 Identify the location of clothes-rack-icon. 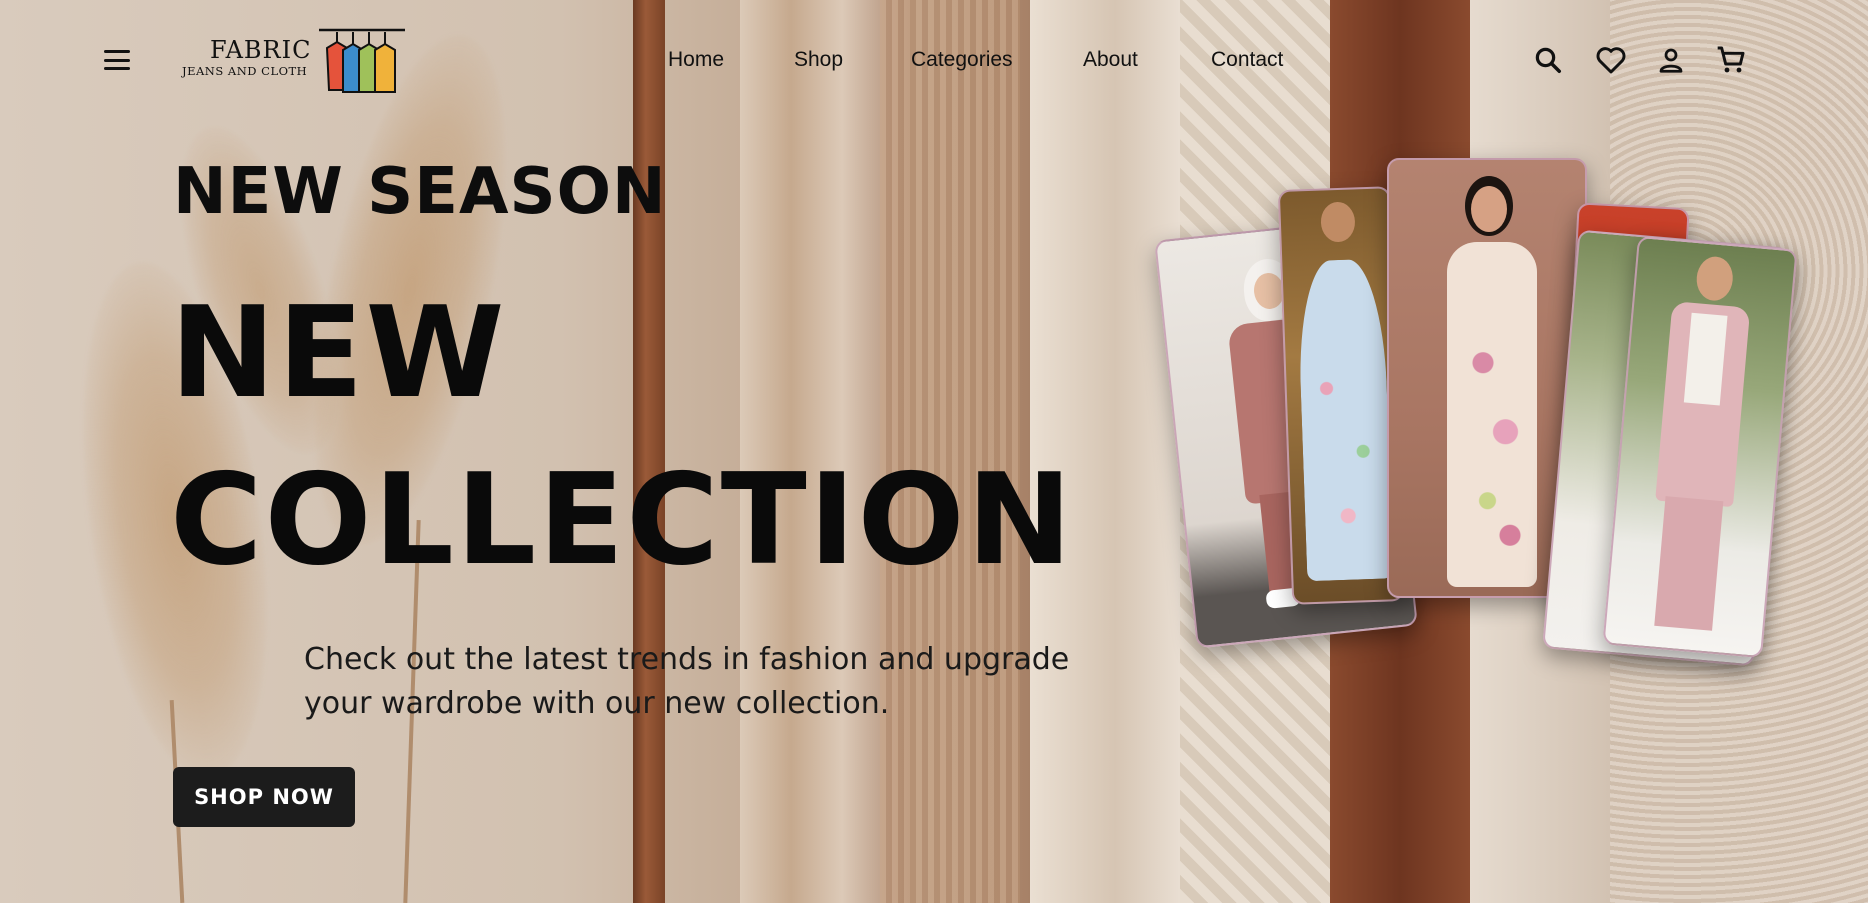
(362, 60).